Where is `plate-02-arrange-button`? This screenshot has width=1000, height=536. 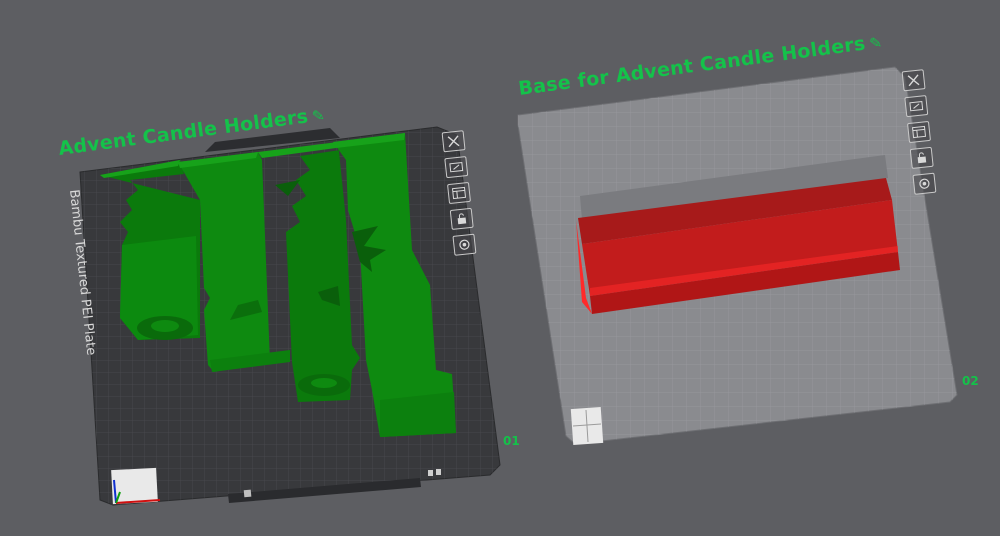 plate-02-arrange-button is located at coordinates (916, 106).